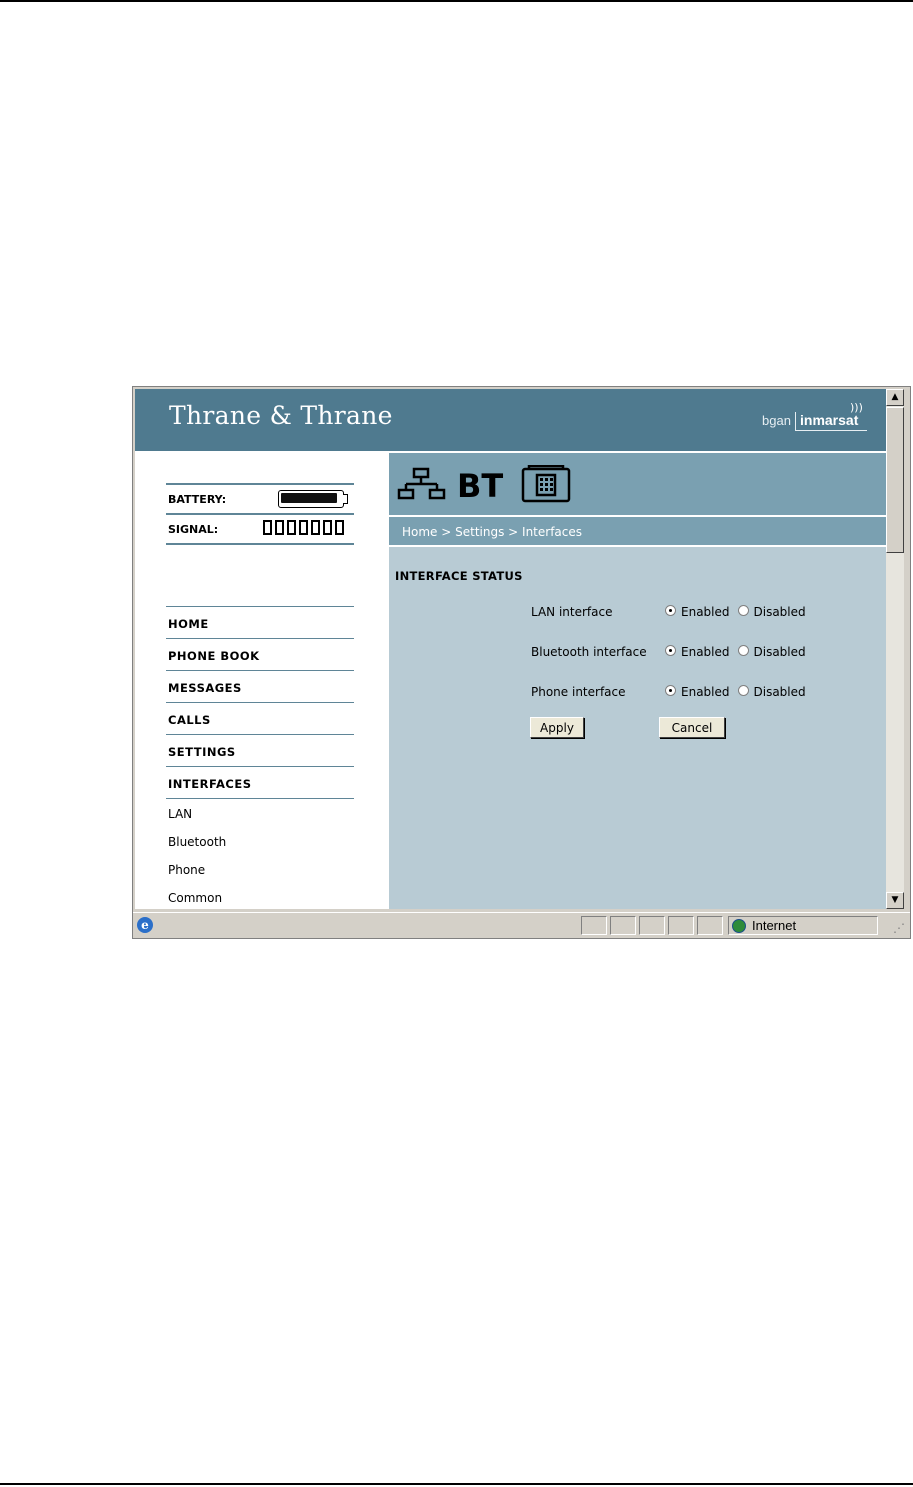  What do you see at coordinates (572, 612) in the screenshot?
I see `lan-interface-label: LAN interface` at bounding box center [572, 612].